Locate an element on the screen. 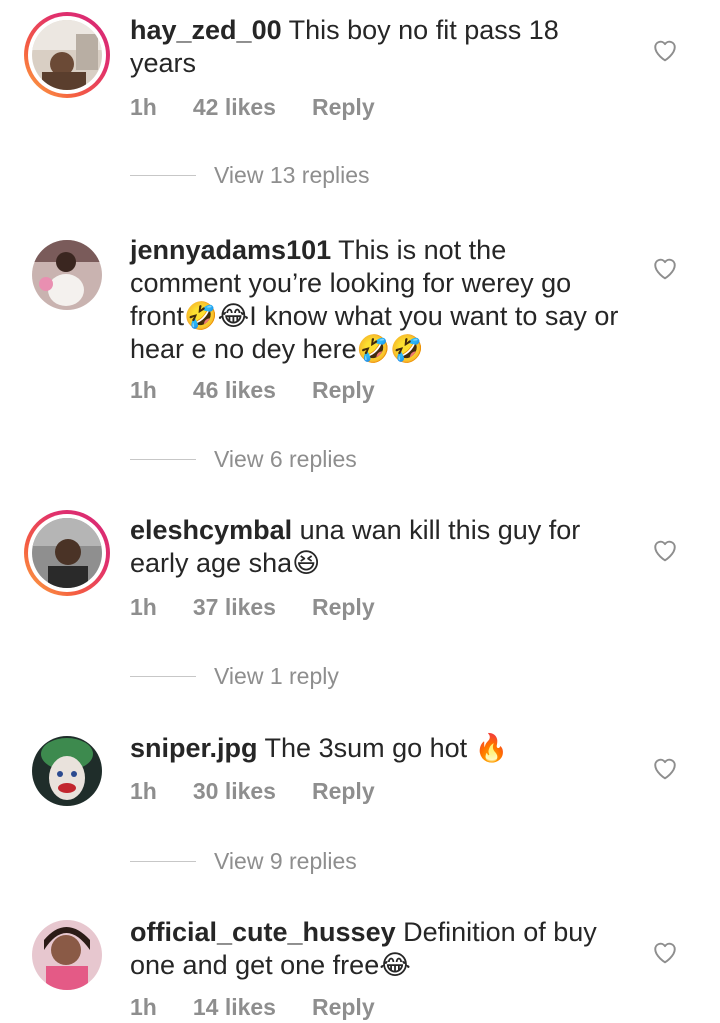 The image size is (720, 1023). comment-text: sniper.jpg The 3sum go hot 🔥 is located at coordinates (375, 748).